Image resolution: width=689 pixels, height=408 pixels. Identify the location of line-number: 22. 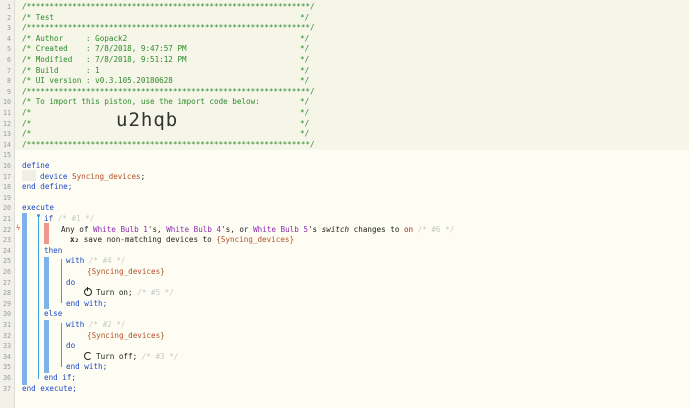
(7, 229).